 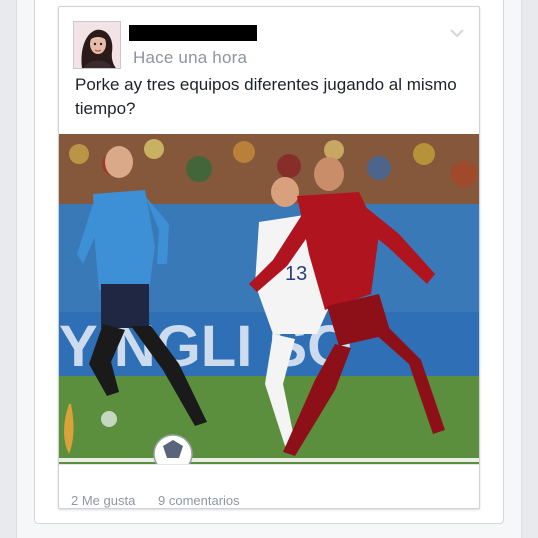 I want to click on redacted-author-name, so click(x=193, y=33).